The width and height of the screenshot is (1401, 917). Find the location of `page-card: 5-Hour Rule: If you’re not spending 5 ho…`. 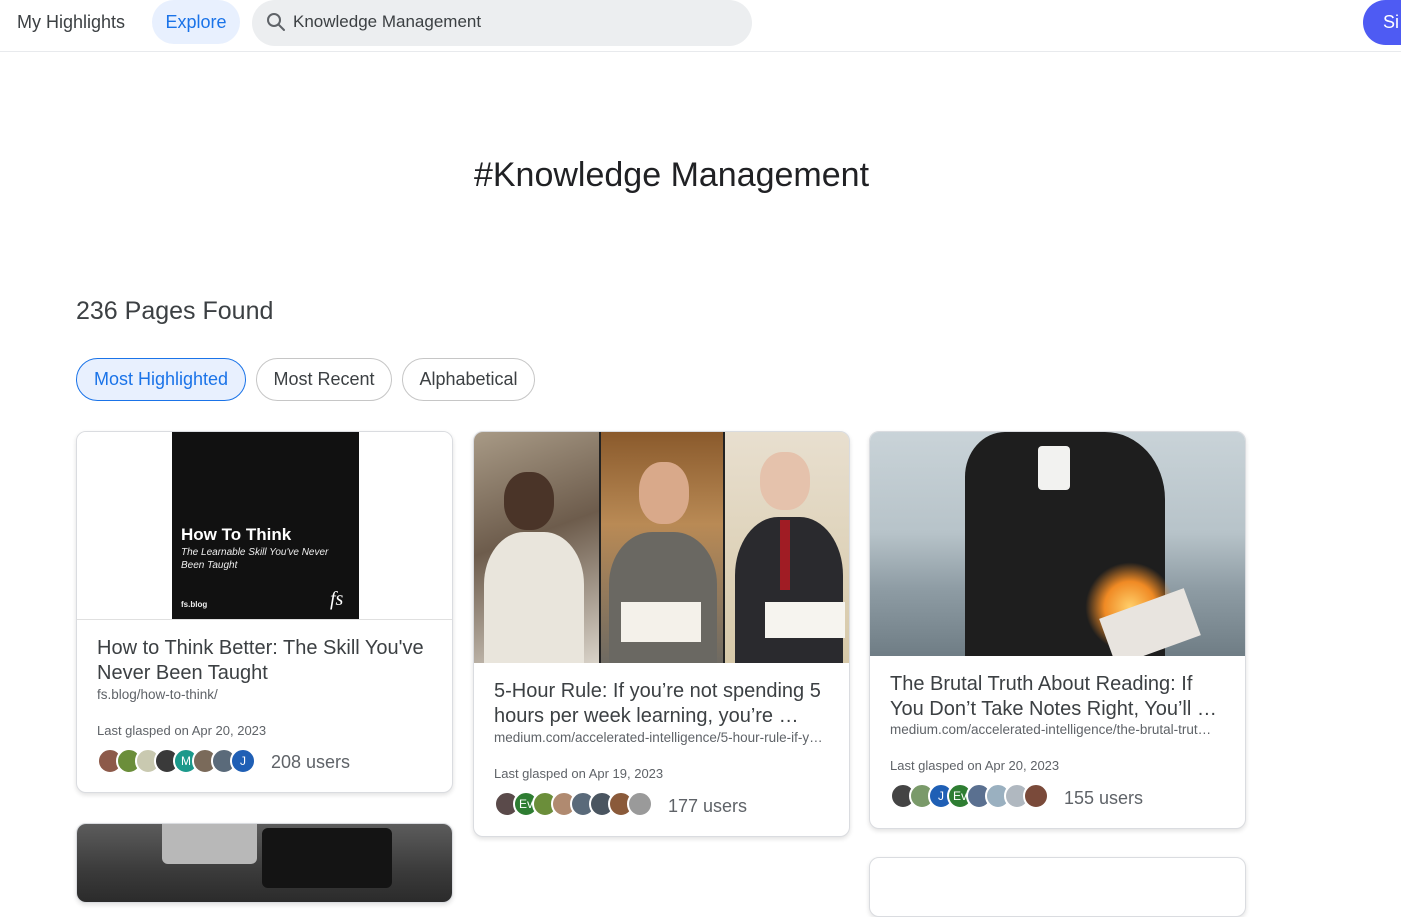

page-card: 5-Hour Rule: If you’re not spending 5 ho… is located at coordinates (661, 634).